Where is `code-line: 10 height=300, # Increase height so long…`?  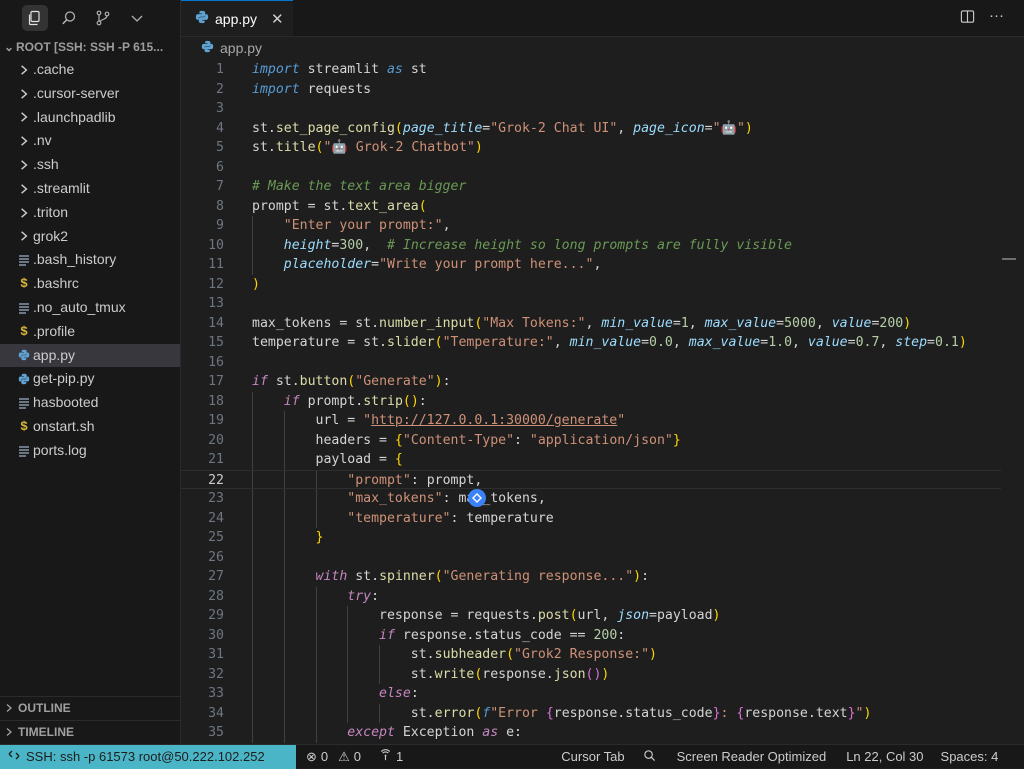 code-line: 10 height=300, # Increase height so long… is located at coordinates (591, 246).